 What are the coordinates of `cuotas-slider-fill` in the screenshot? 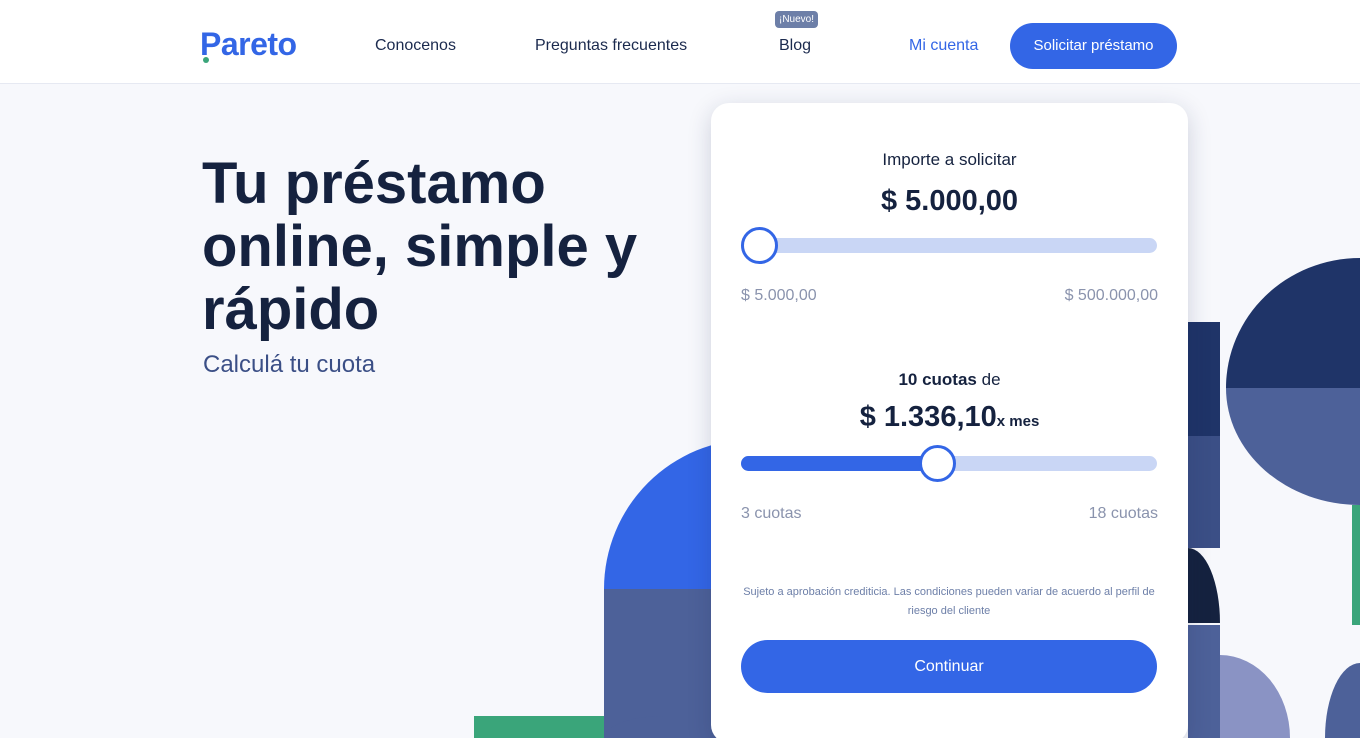 It's located at (839, 463).